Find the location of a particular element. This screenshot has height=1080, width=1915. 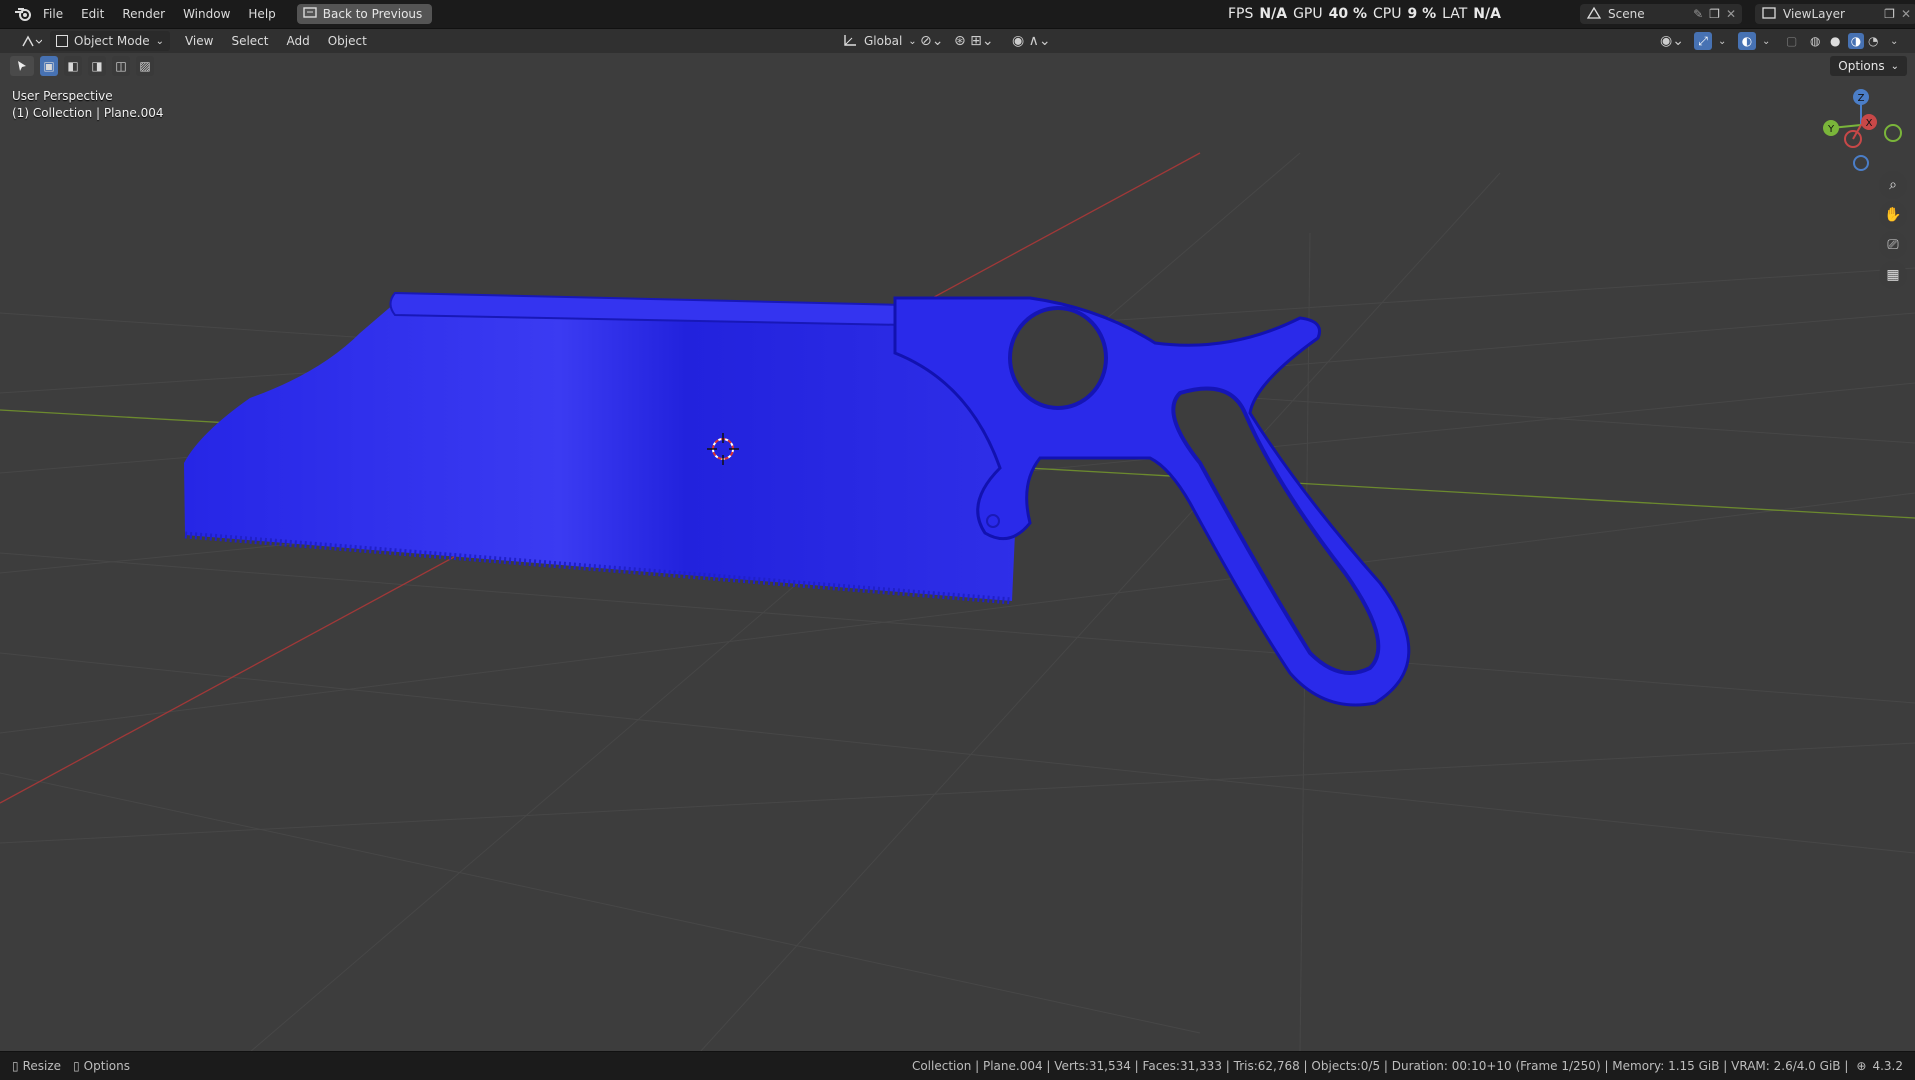

screen-icon is located at coordinates (310, 14).